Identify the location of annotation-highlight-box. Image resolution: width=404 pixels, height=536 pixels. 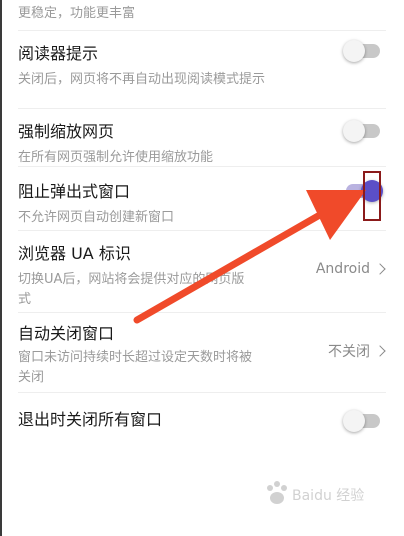
(372, 196).